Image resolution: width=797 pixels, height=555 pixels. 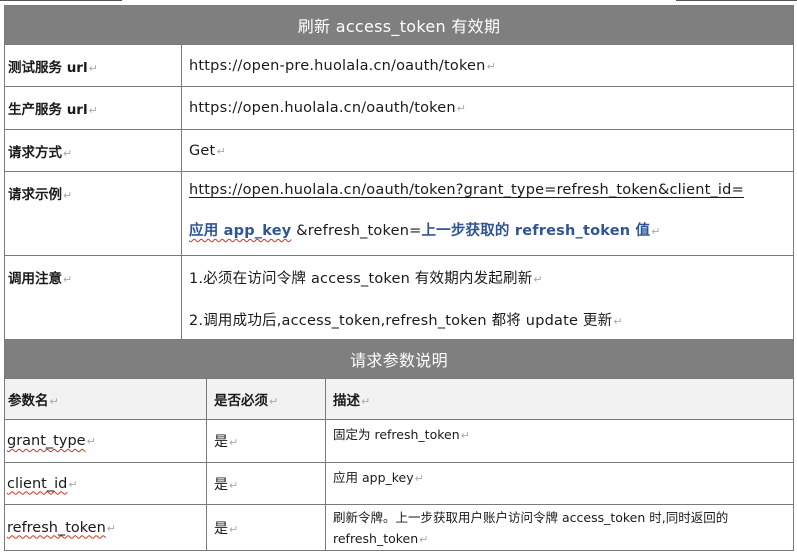 What do you see at coordinates (736, 0) in the screenshot?
I see `top-edge-right` at bounding box center [736, 0].